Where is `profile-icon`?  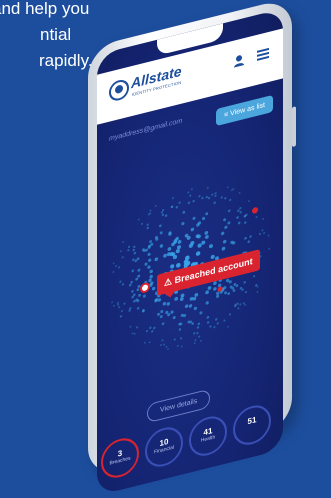
profile-icon is located at coordinates (239, 60).